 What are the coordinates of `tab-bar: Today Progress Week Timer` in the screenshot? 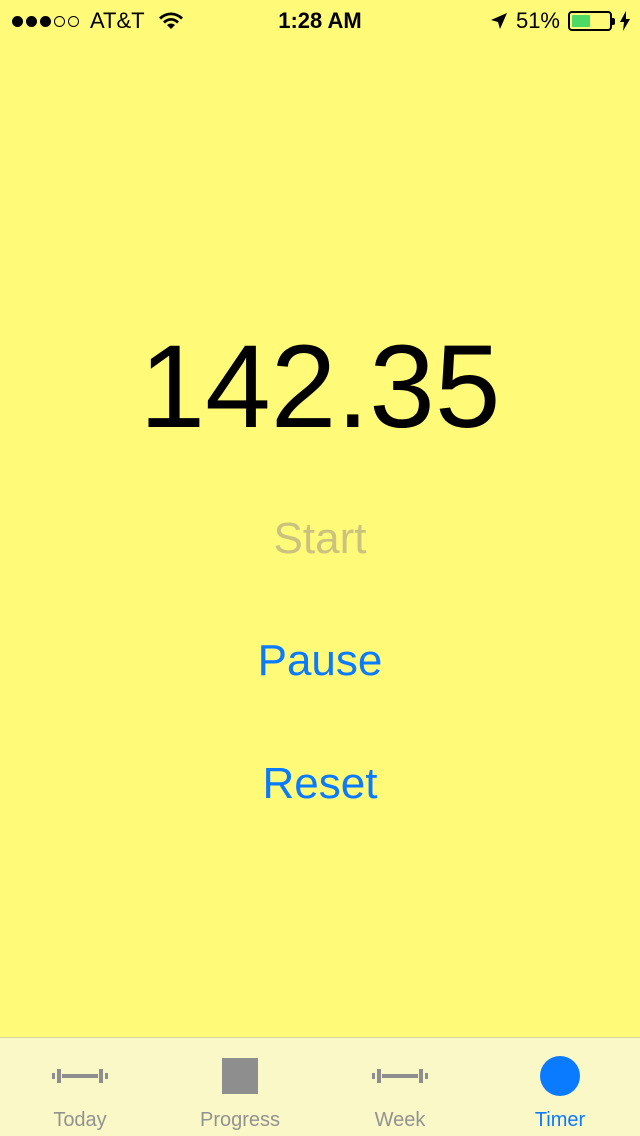 It's located at (320, 1086).